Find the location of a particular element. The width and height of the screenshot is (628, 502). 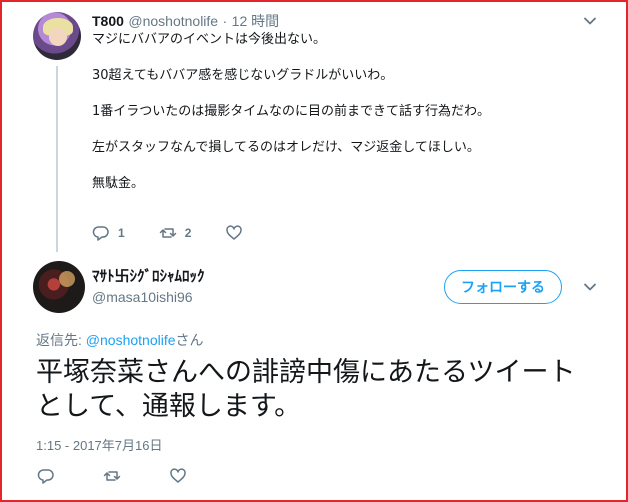

tweet-line: 左がスタッフなんで損してるのはオレだけ、マジ返金してほしい。 is located at coordinates (286, 147).